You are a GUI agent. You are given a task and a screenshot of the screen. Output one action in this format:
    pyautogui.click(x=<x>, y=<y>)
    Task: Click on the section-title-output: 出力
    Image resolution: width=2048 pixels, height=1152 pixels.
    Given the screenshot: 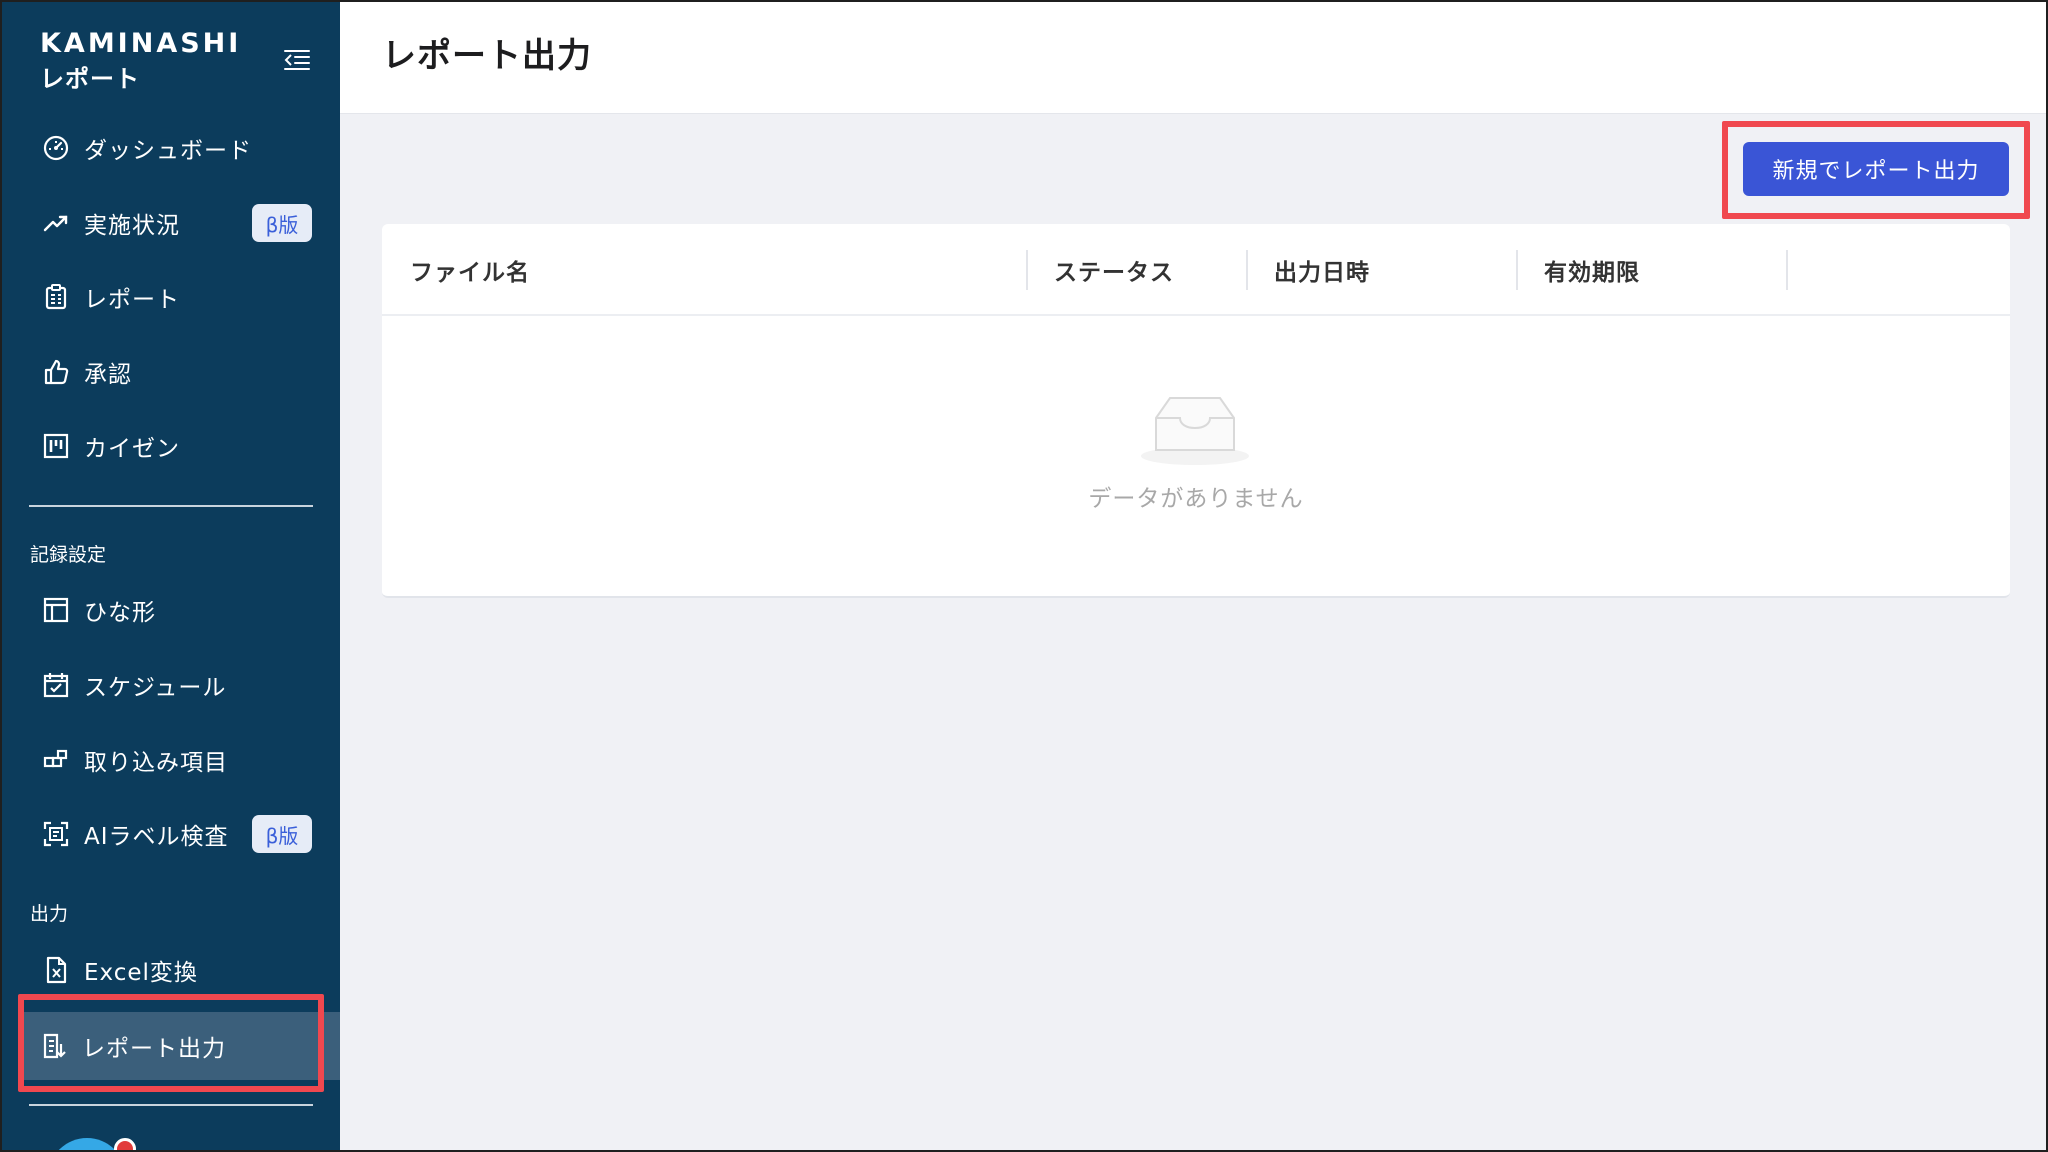 What is the action you would take?
    pyautogui.click(x=49, y=914)
    